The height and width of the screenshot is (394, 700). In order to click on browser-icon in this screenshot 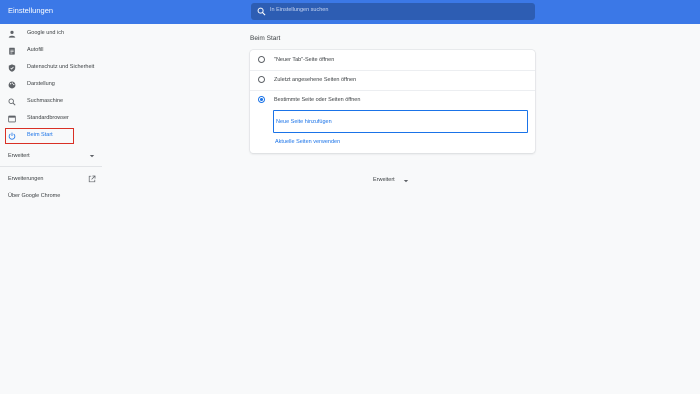, I will do `click(12, 119)`.